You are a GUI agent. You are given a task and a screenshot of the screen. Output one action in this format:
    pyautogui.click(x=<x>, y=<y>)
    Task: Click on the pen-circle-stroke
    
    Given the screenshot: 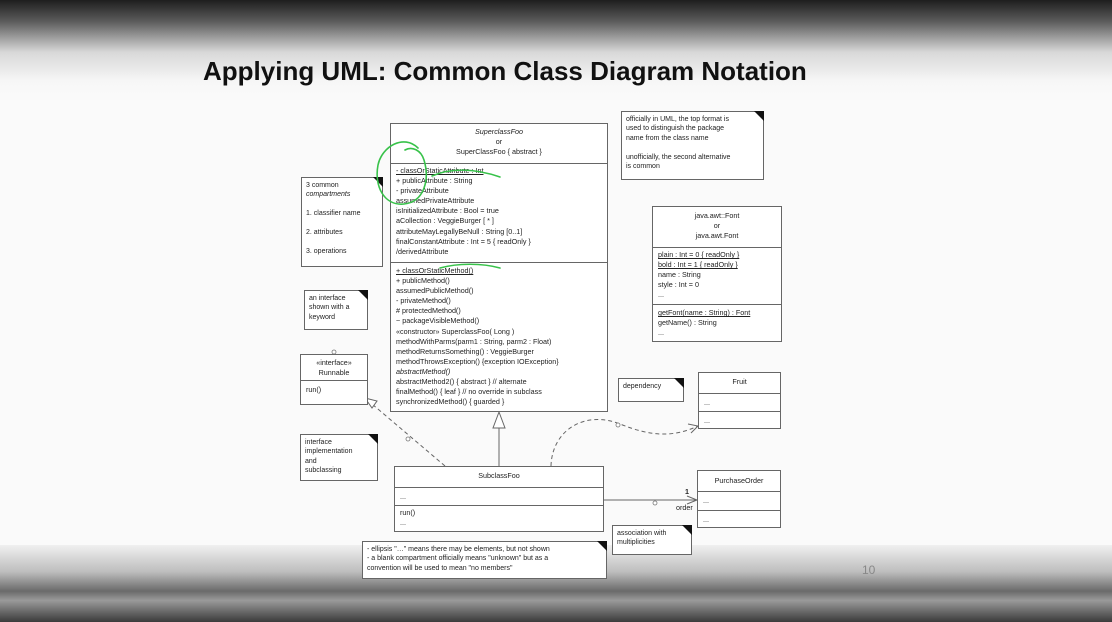 What is the action you would take?
    pyautogui.click(x=402, y=173)
    